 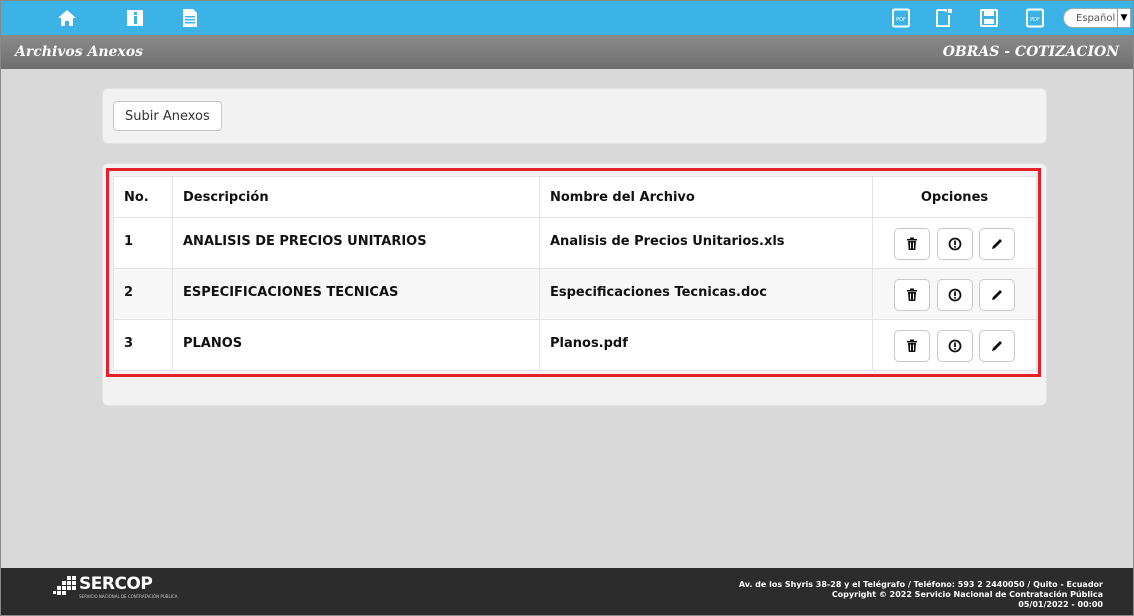 What do you see at coordinates (944, 18) in the screenshot?
I see `new-document-icon` at bounding box center [944, 18].